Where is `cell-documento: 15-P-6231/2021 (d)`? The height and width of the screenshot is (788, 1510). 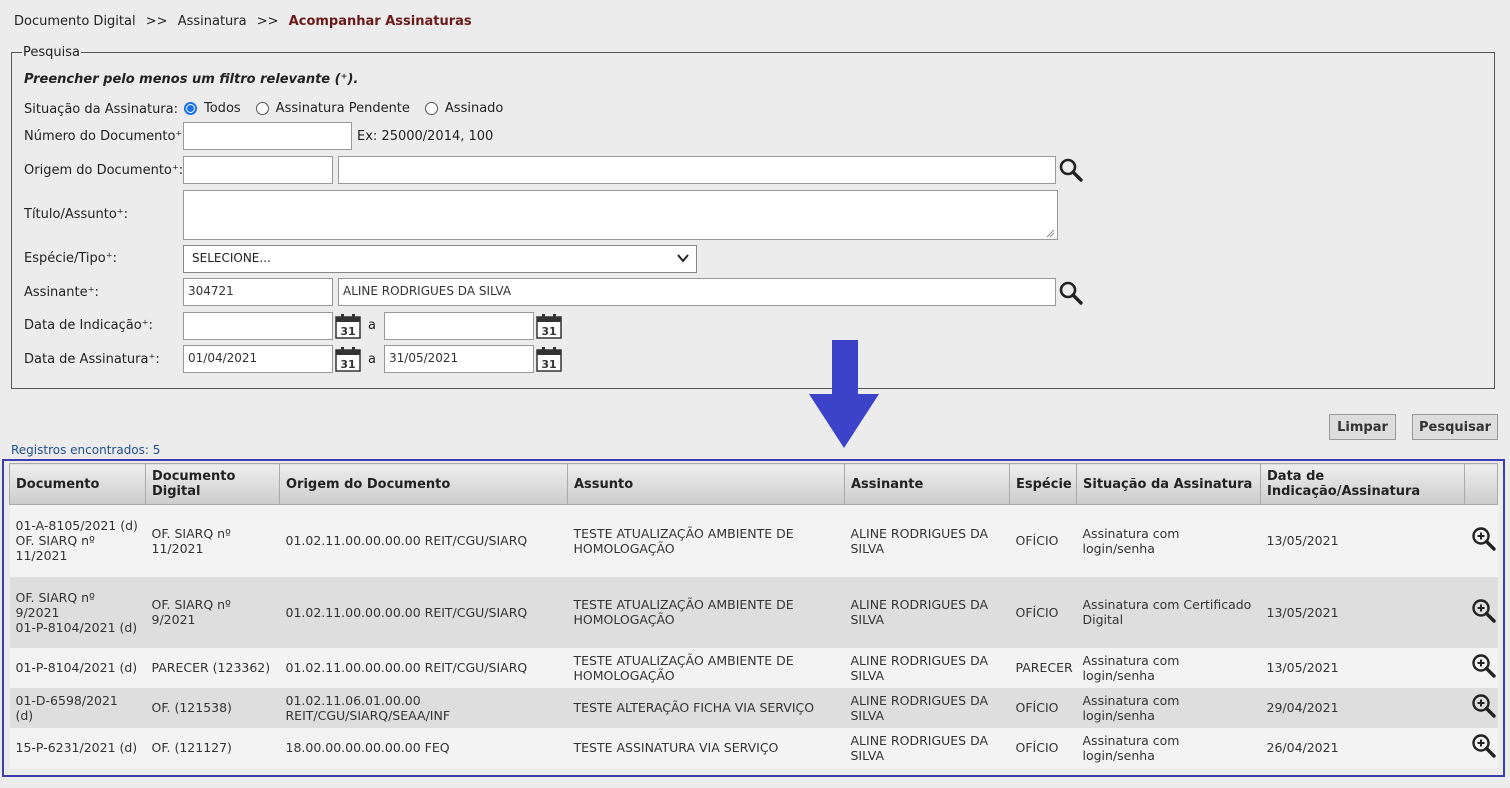 cell-documento: 15-P-6231/2021 (d) is located at coordinates (77, 747).